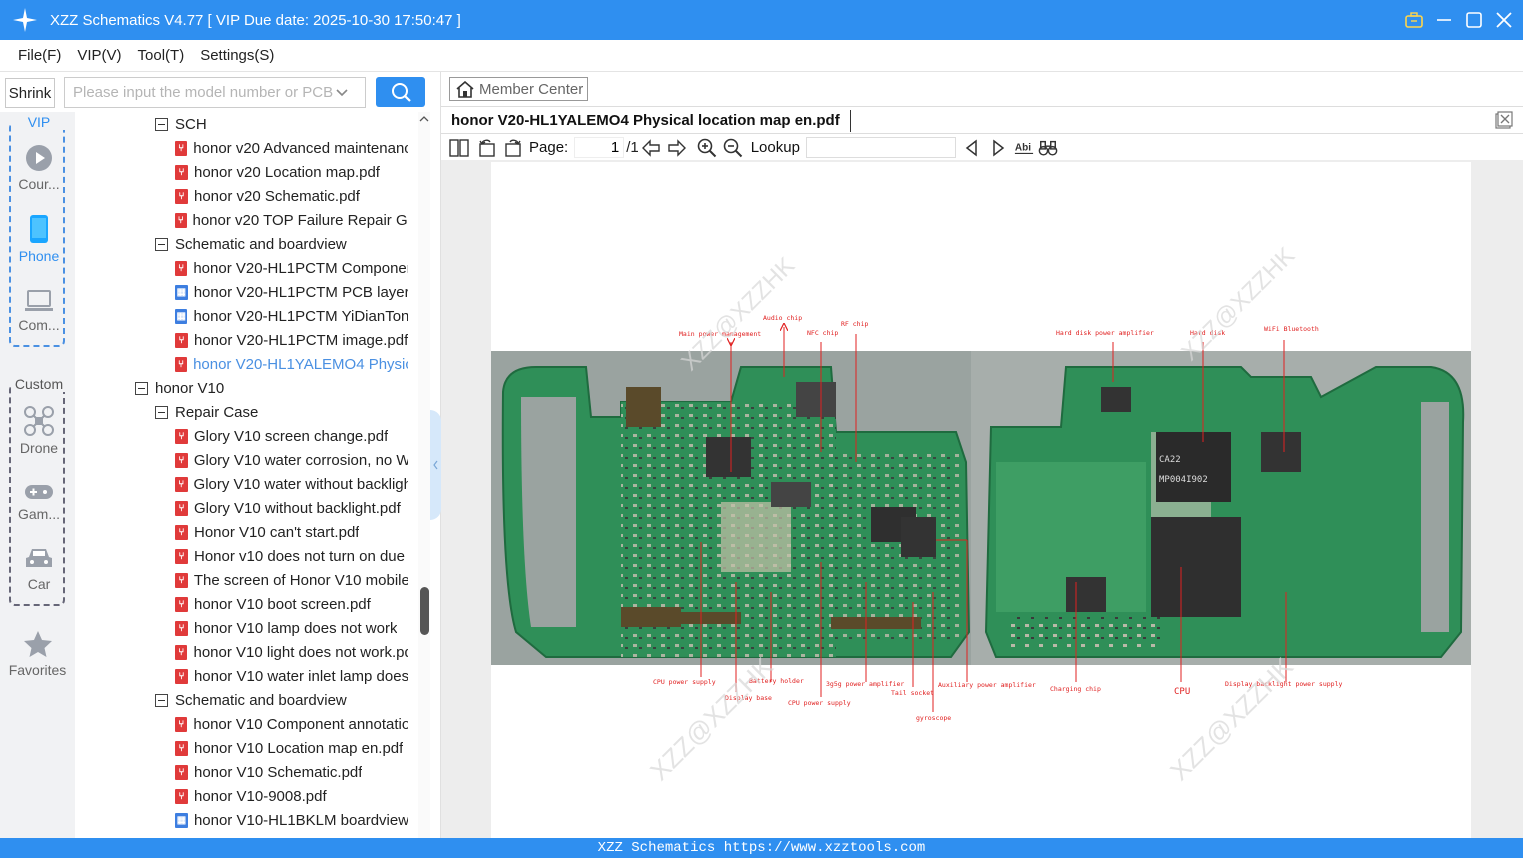  I want to click on rail-item-phone: Phone, so click(39, 239).